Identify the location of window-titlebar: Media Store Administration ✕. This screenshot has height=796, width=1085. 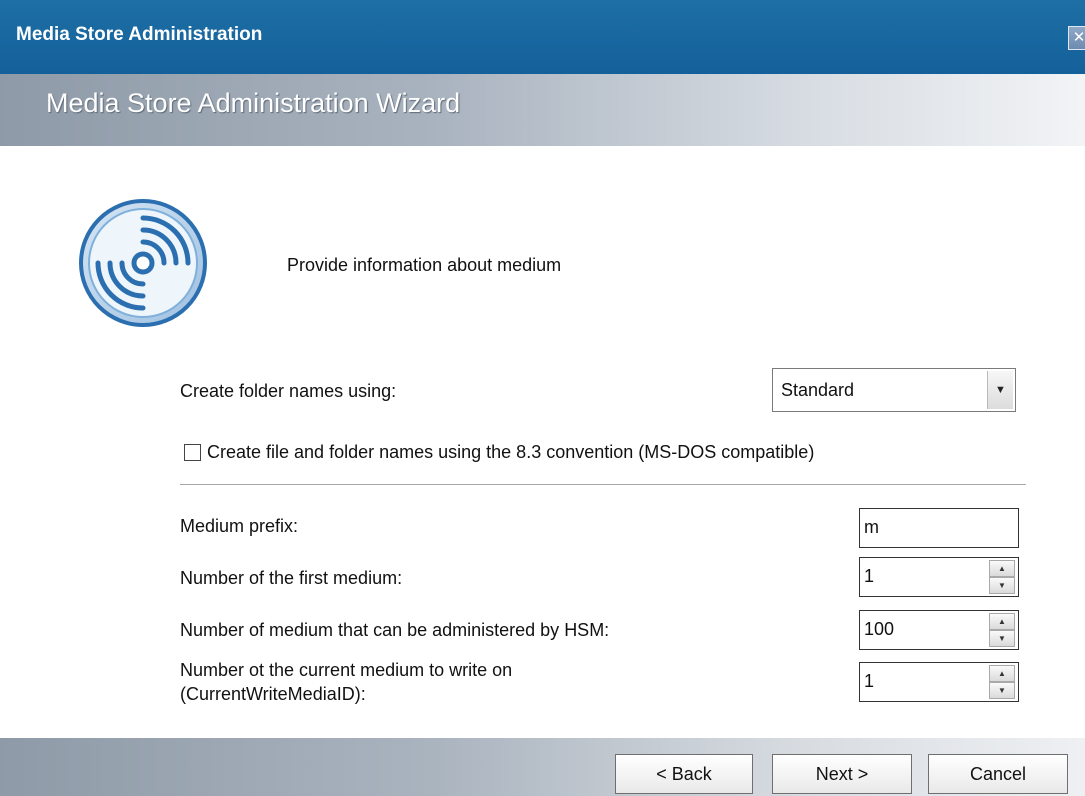
(542, 37).